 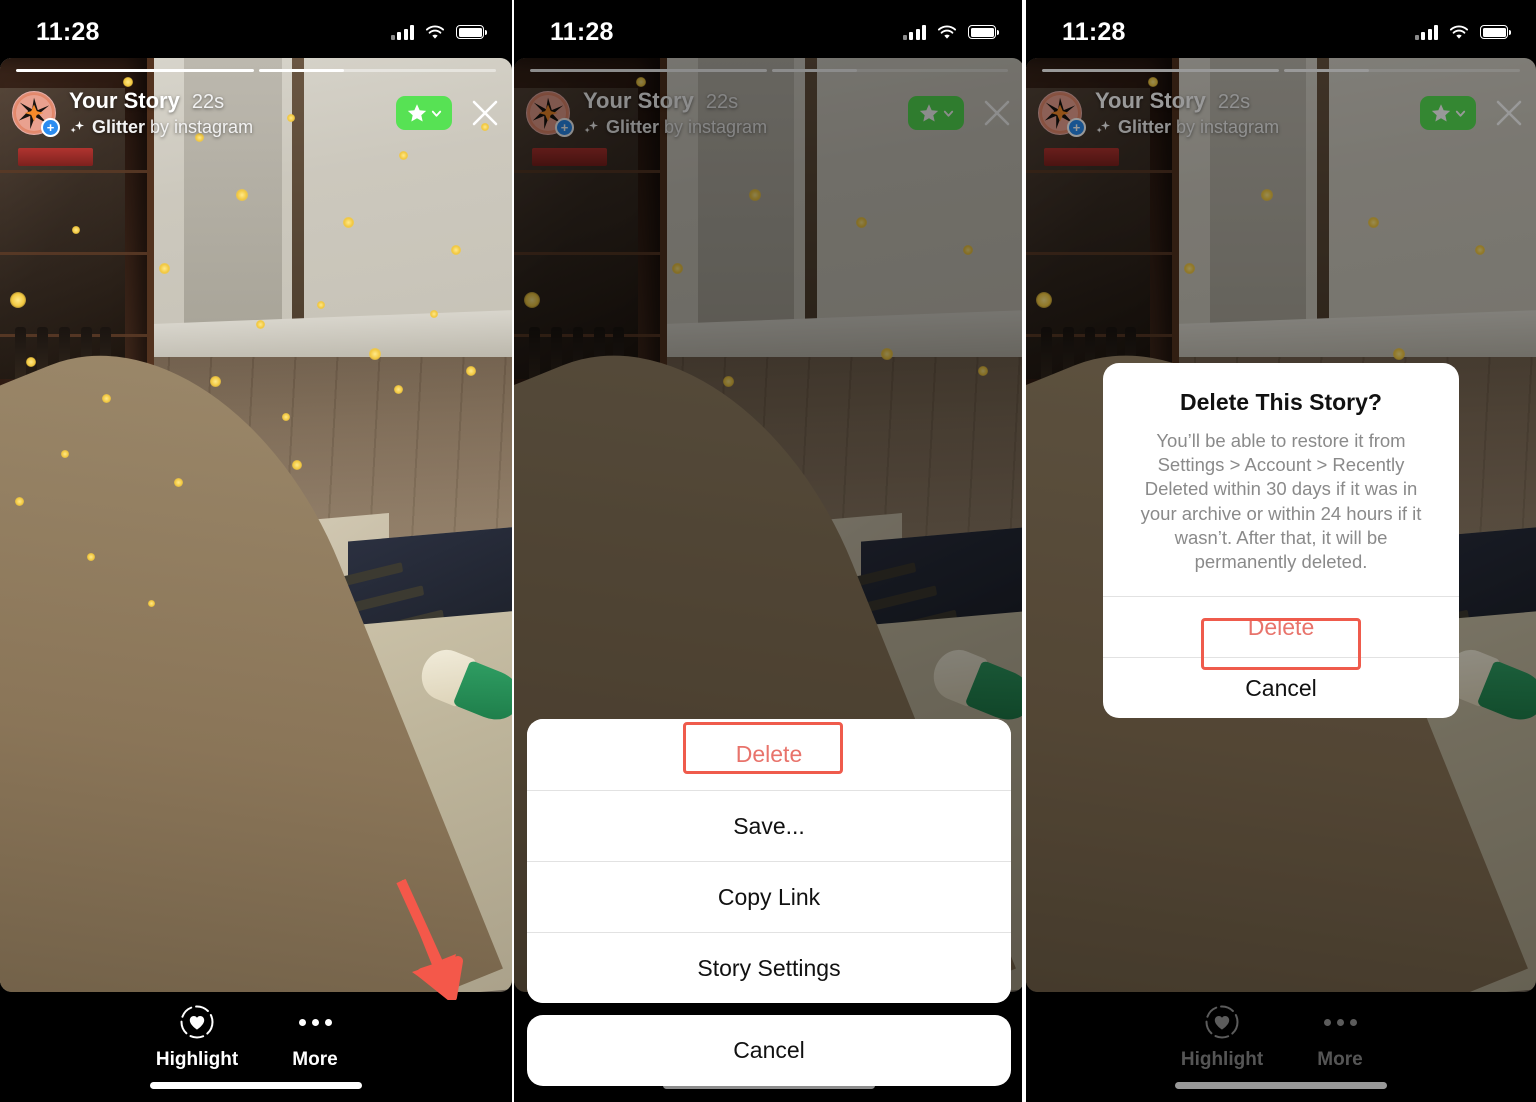 What do you see at coordinates (50, 127) in the screenshot?
I see `add-to-story-badge: +` at bounding box center [50, 127].